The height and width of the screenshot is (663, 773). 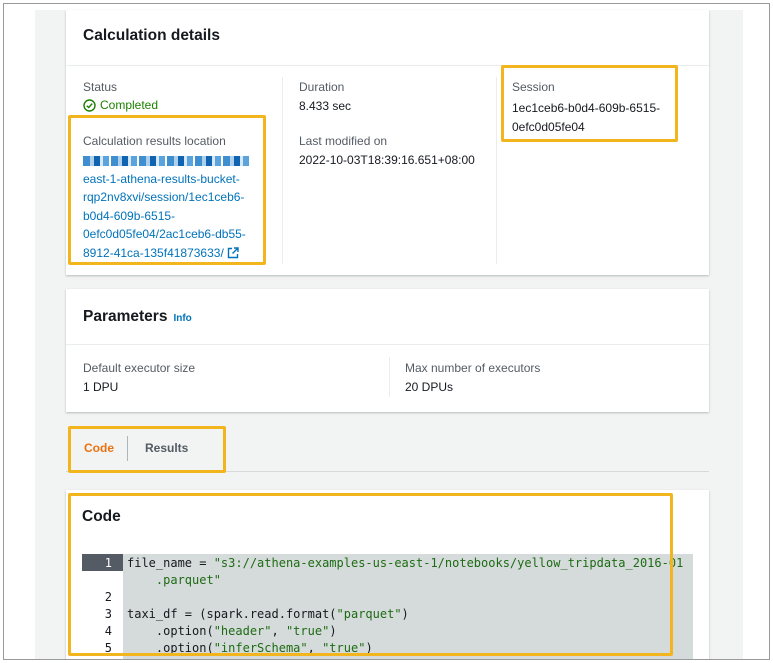 What do you see at coordinates (589, 103) in the screenshot?
I see `highlight-box-session` at bounding box center [589, 103].